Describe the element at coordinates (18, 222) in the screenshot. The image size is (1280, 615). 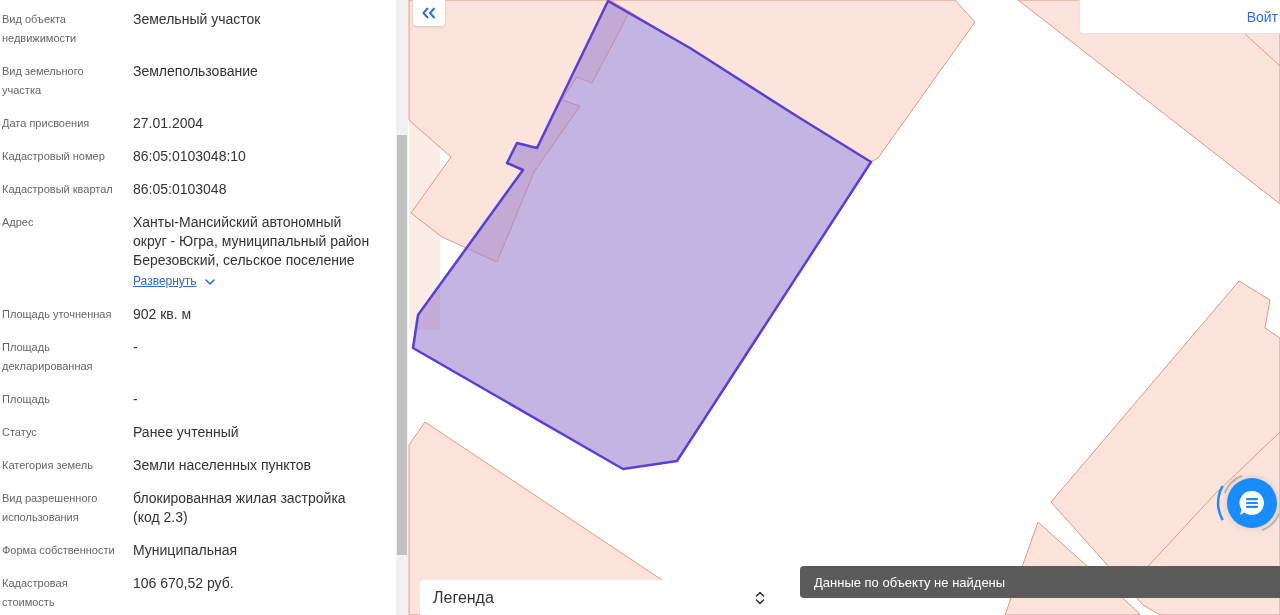
I see `field-label: Адрес` at that location.